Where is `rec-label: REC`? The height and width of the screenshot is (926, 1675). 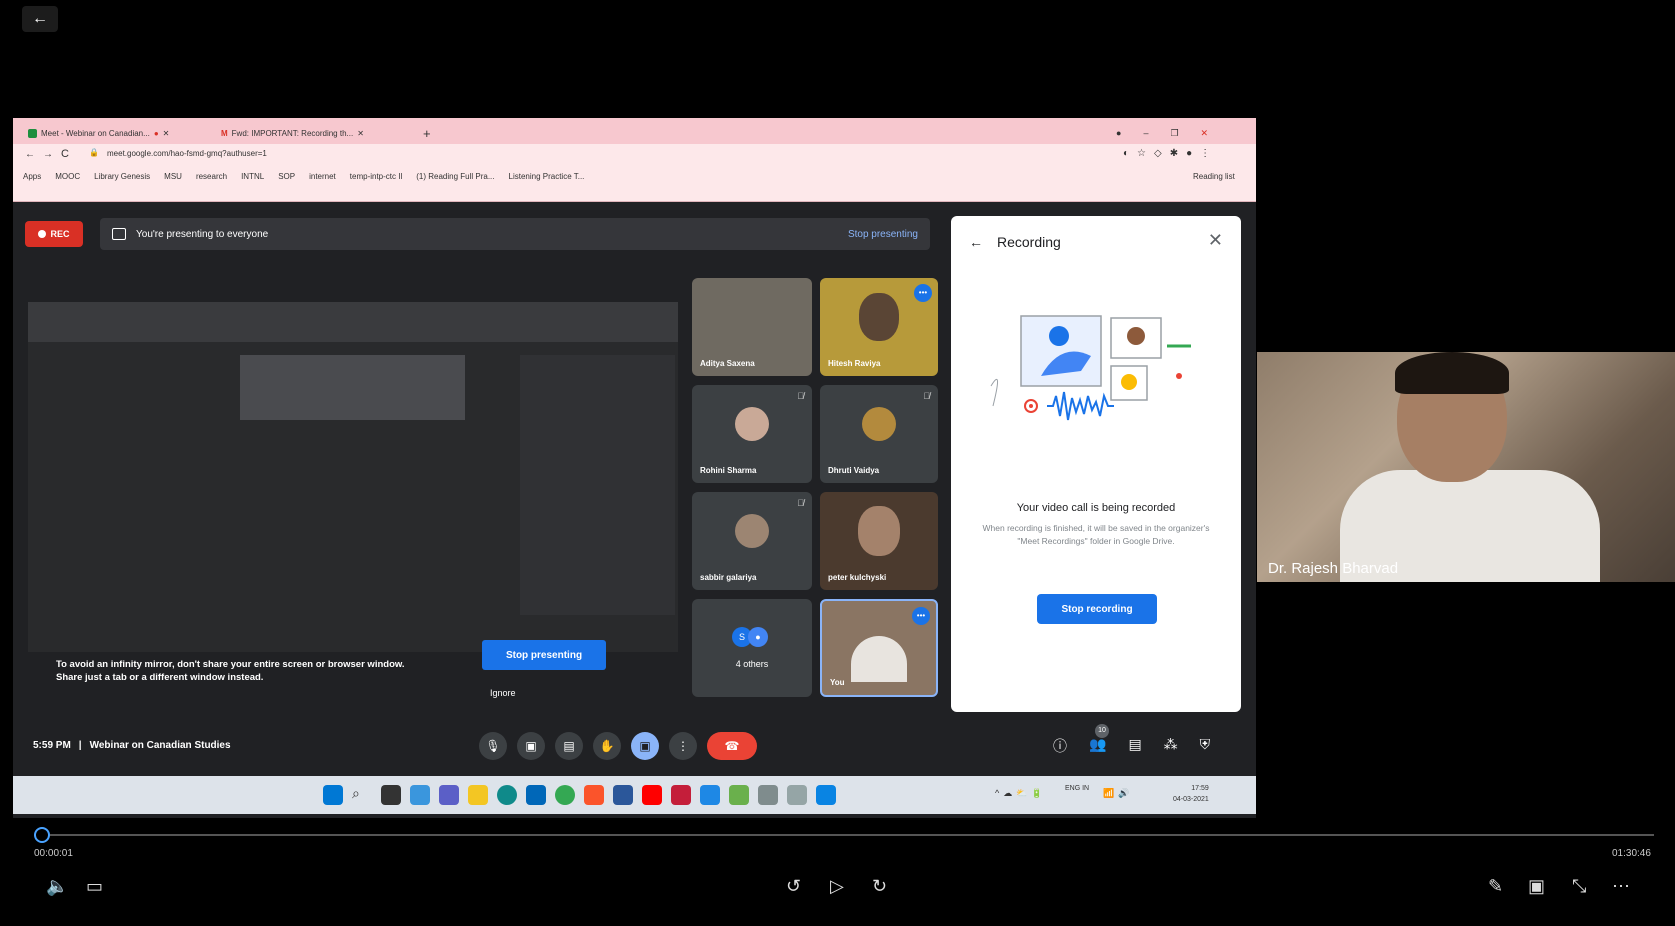 rec-label: REC is located at coordinates (60, 234).